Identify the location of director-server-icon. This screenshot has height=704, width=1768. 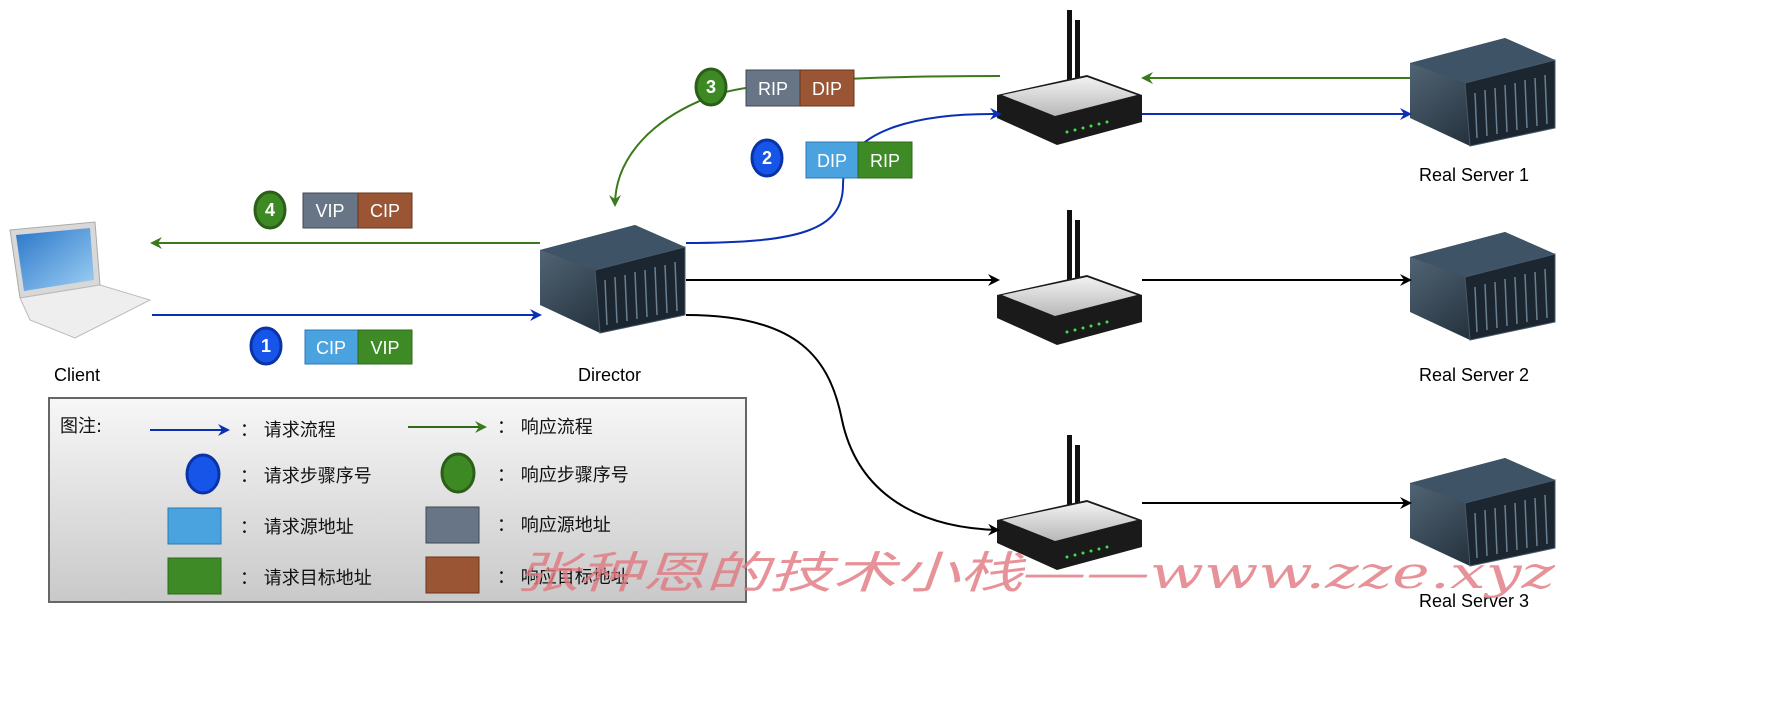
(612, 279).